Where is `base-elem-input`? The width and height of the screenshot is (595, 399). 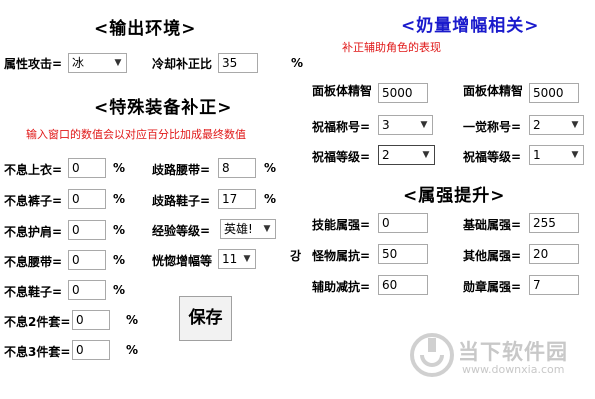
base-elem-input is located at coordinates (554, 223).